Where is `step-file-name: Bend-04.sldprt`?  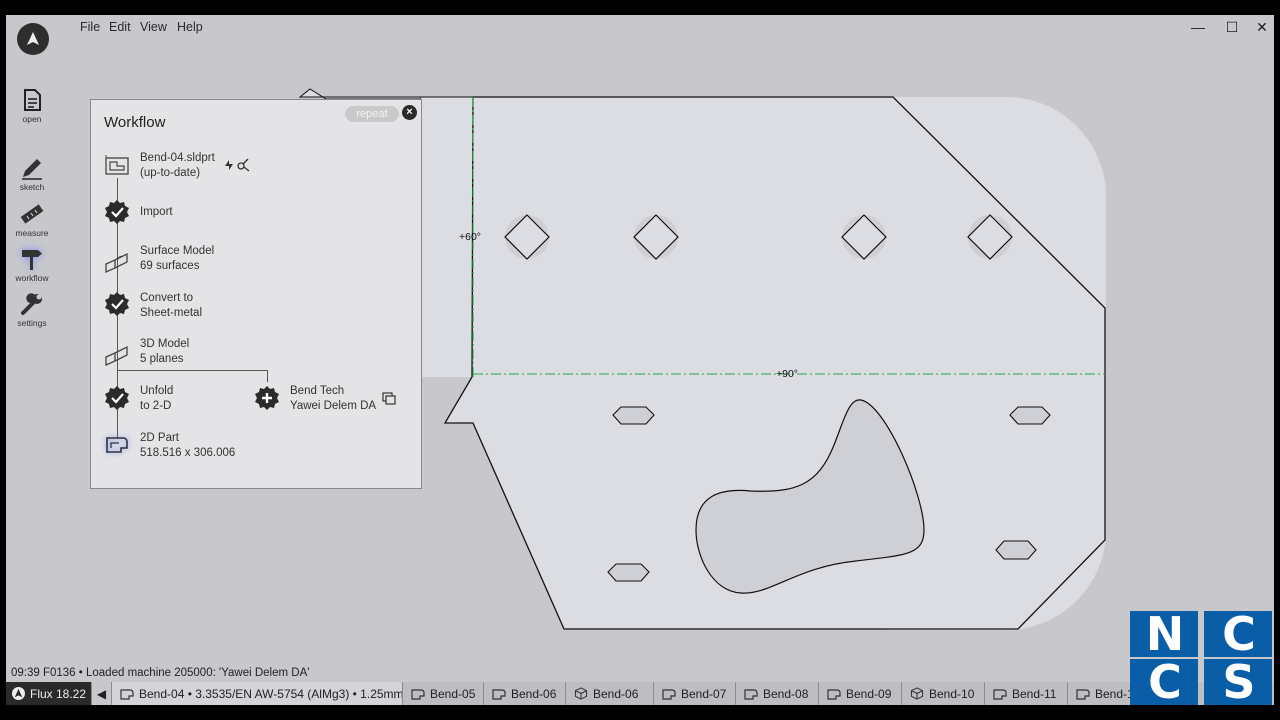 step-file-name: Bend-04.sldprt is located at coordinates (177, 158).